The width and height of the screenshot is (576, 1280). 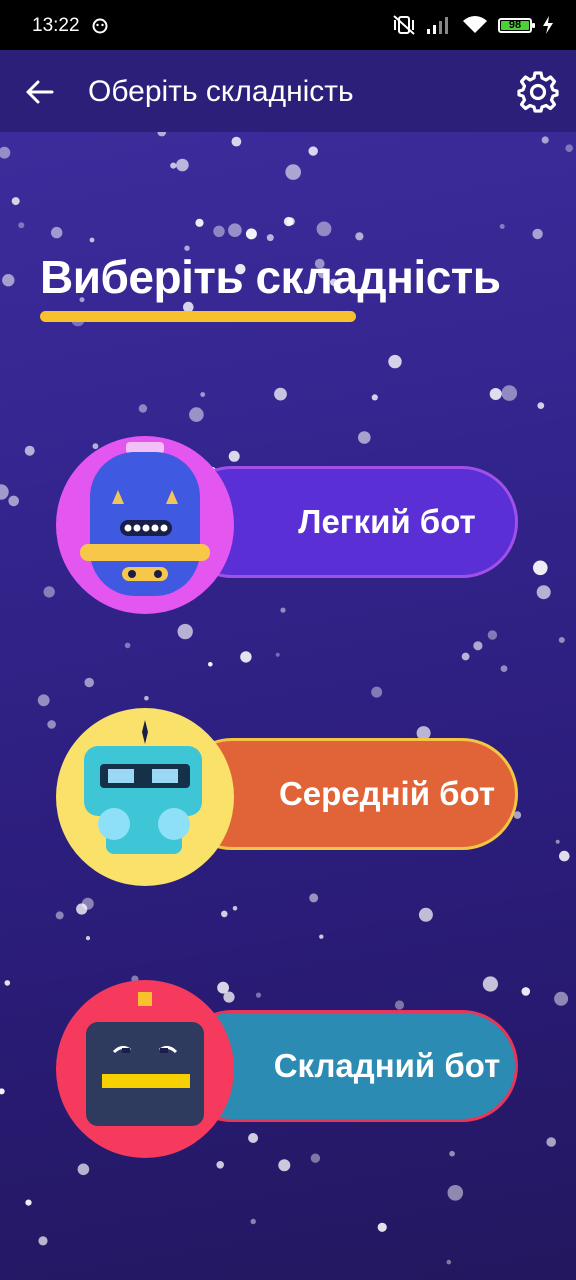 I want to click on easy-bot-button: Легкий бот, so click(x=289, y=525).